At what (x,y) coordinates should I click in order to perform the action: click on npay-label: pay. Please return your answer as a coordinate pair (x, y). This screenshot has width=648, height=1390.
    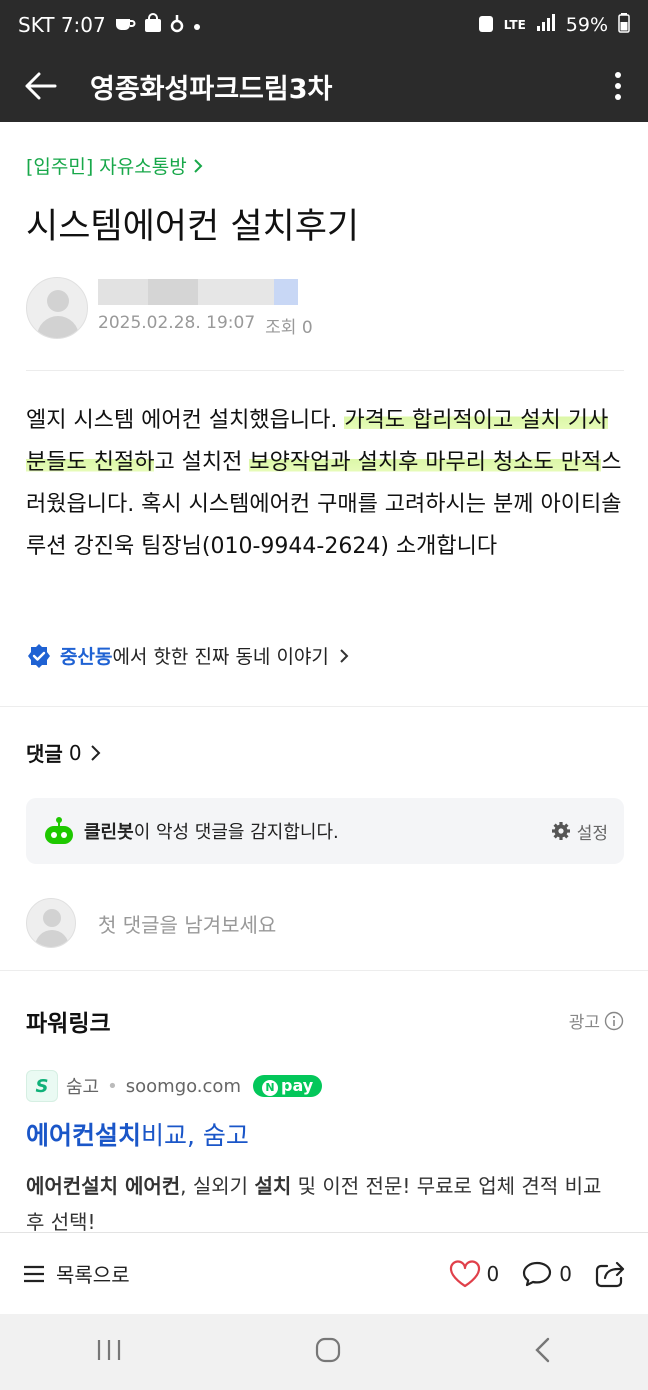
    Looking at the image, I should click on (297, 1085).